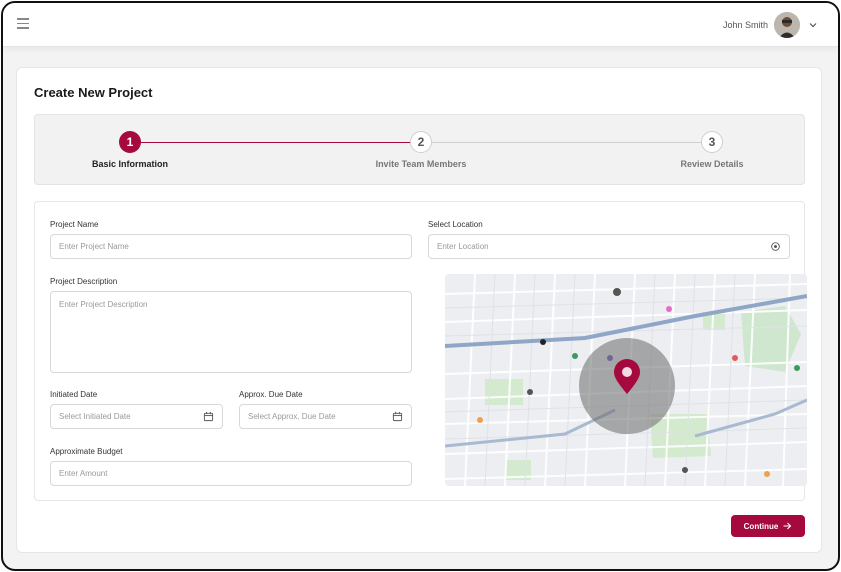 The image size is (841, 572). What do you see at coordinates (712, 164) in the screenshot?
I see `step-3-label: Review Details` at bounding box center [712, 164].